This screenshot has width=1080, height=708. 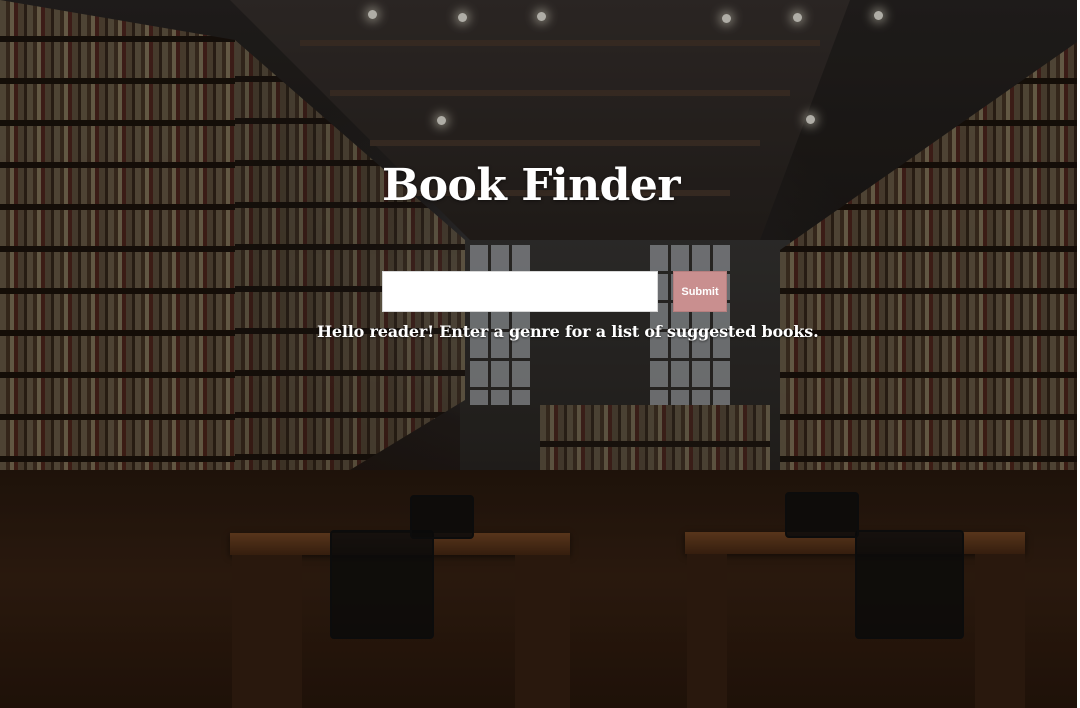 What do you see at coordinates (531, 185) in the screenshot?
I see `page-title: Book Finder` at bounding box center [531, 185].